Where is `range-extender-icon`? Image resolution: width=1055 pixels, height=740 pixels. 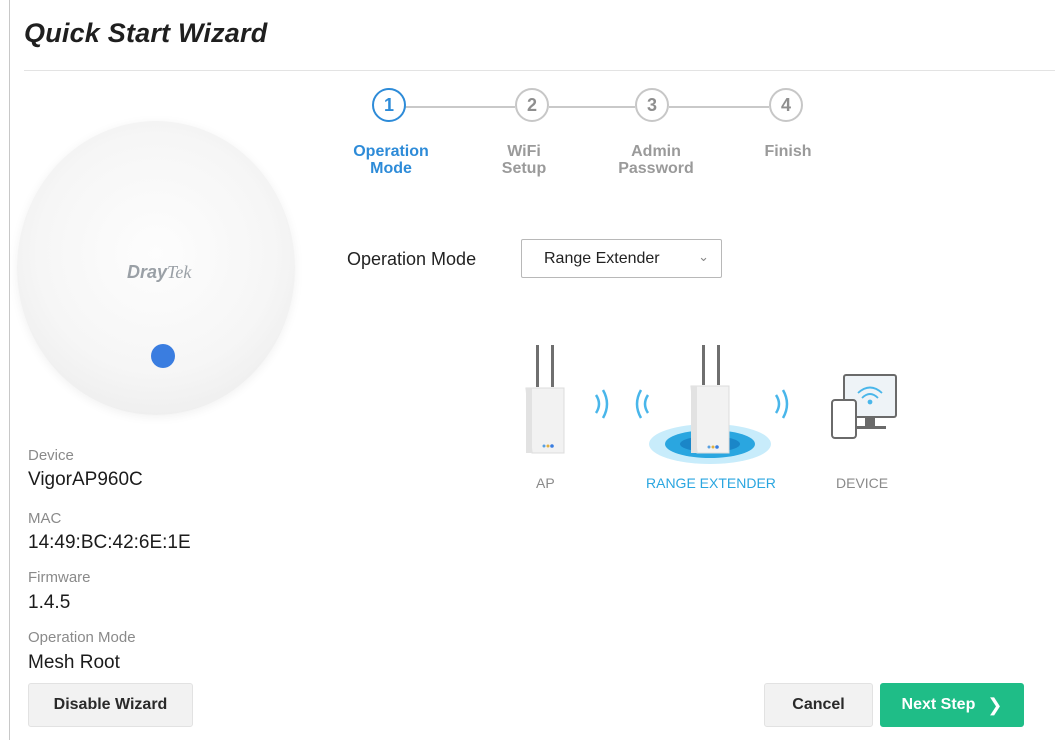
range-extender-icon is located at coordinates (710, 404).